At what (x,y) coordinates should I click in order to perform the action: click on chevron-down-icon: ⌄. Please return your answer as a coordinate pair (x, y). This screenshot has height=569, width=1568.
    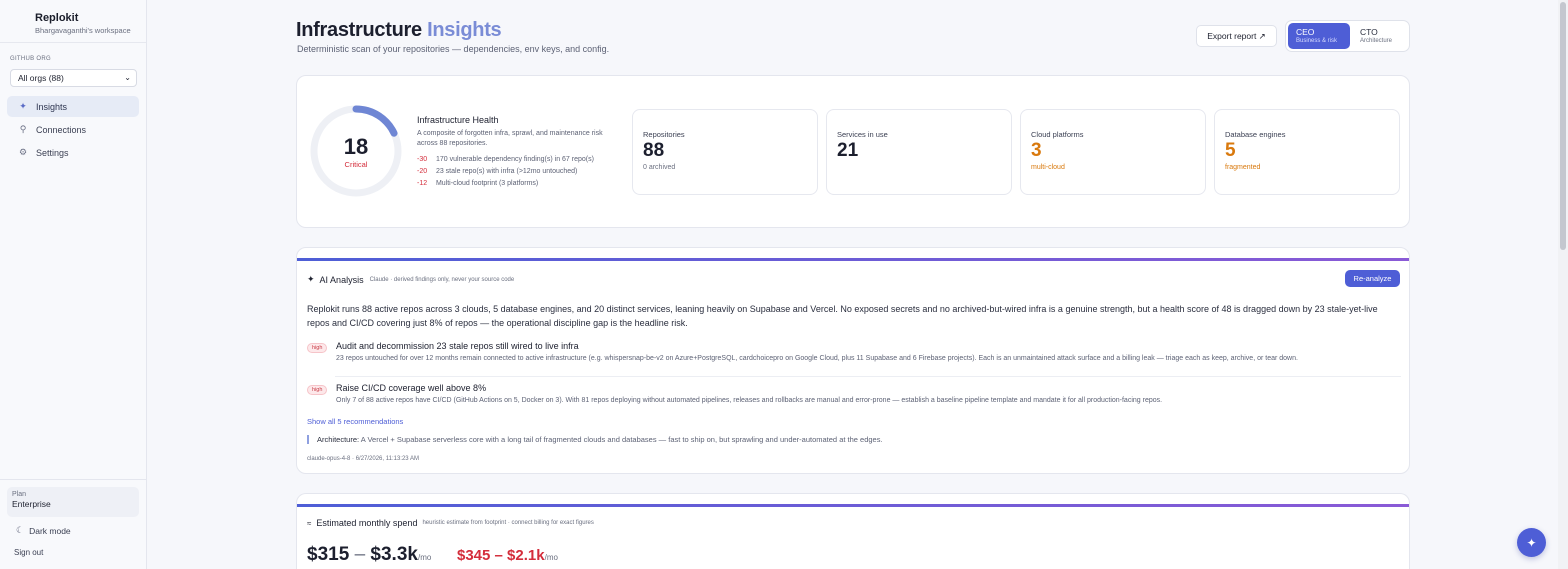
    Looking at the image, I should click on (127, 77).